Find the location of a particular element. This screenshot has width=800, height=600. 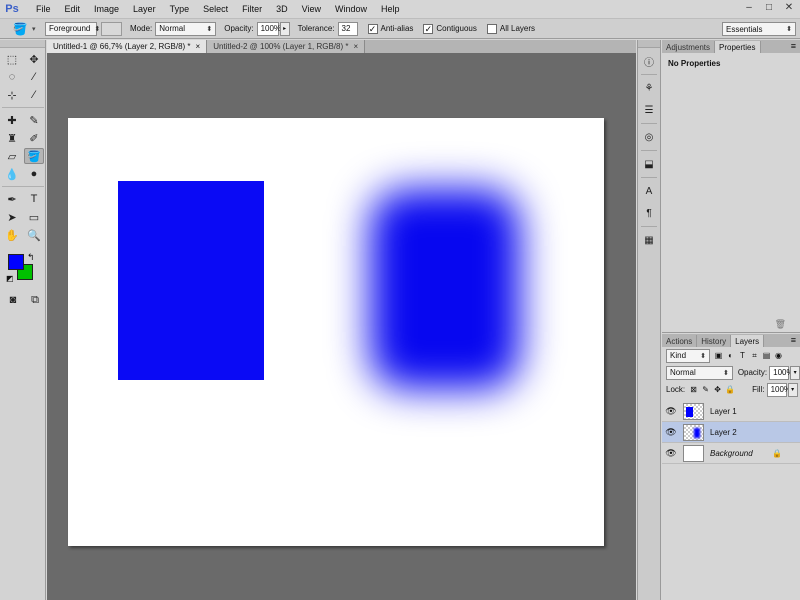

crop-tool-icon: ⊹ is located at coordinates (12, 95).